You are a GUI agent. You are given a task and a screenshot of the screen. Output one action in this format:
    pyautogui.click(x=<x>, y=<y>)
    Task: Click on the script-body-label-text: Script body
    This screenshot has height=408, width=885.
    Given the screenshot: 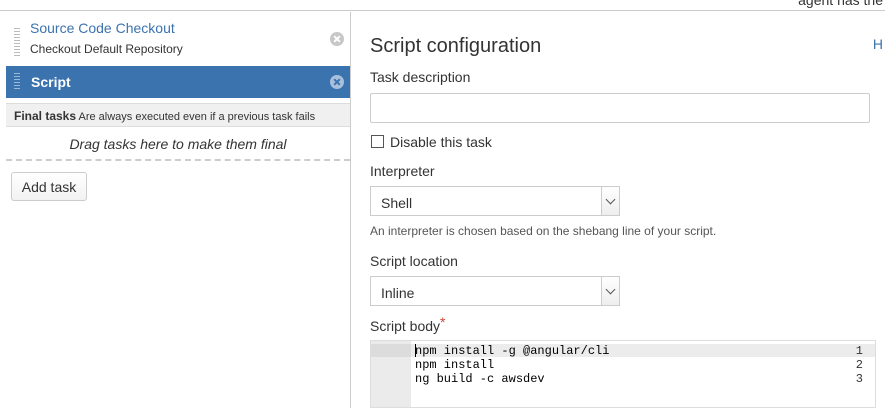 What is the action you would take?
    pyautogui.click(x=405, y=326)
    